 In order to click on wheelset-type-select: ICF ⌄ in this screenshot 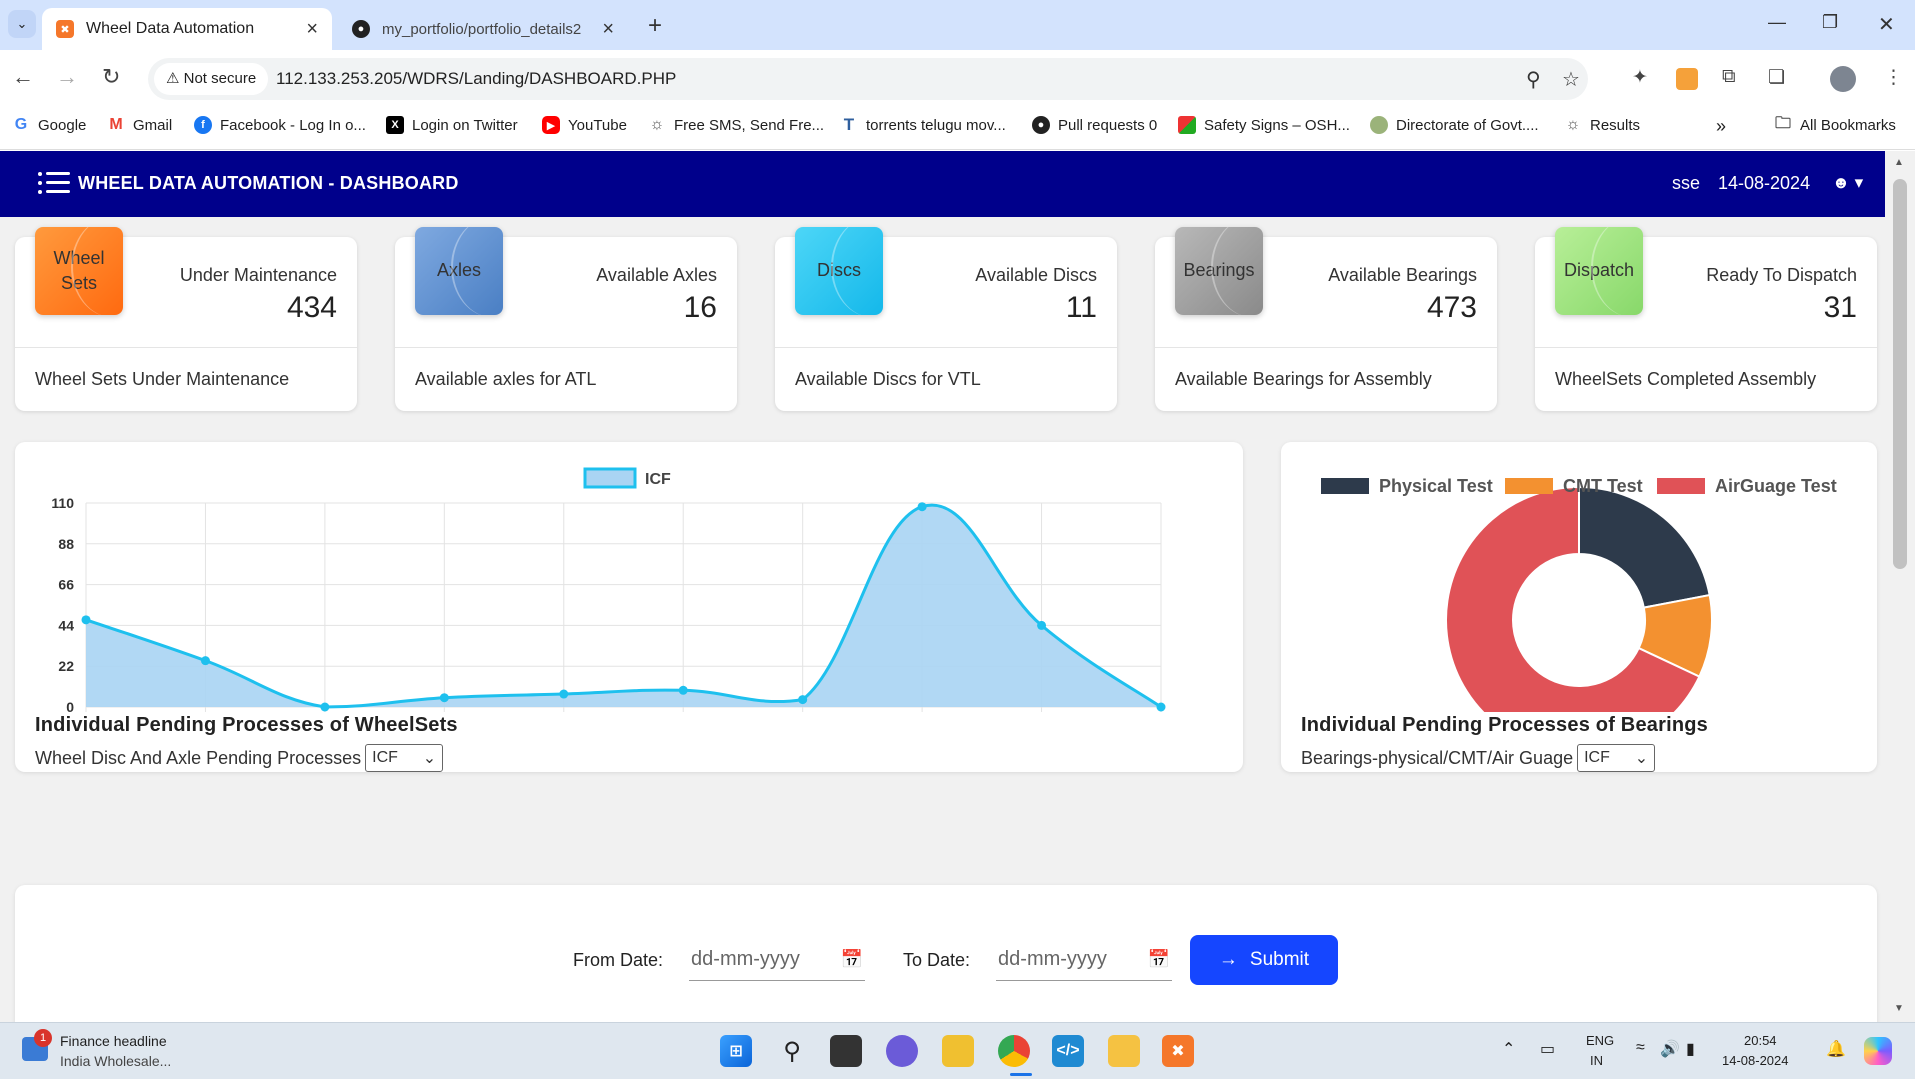, I will do `click(404, 758)`.